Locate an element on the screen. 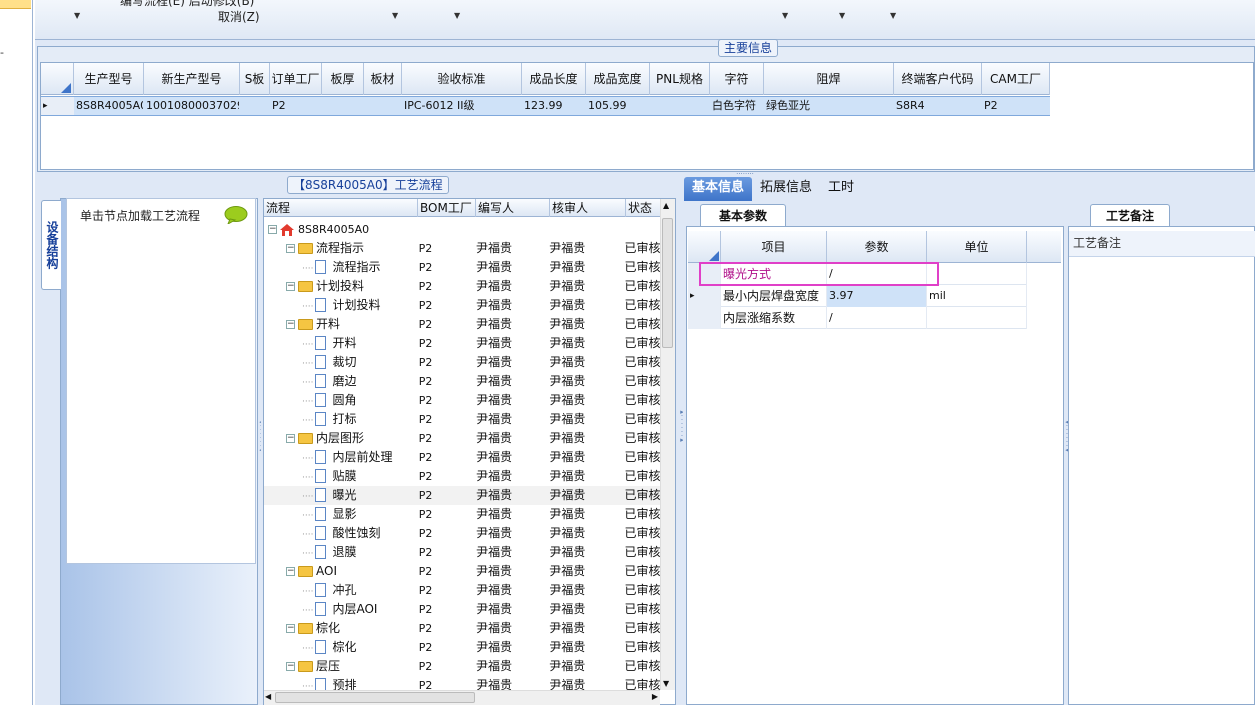 The image size is (1255, 705). column-header: 流程 is located at coordinates (341, 208).